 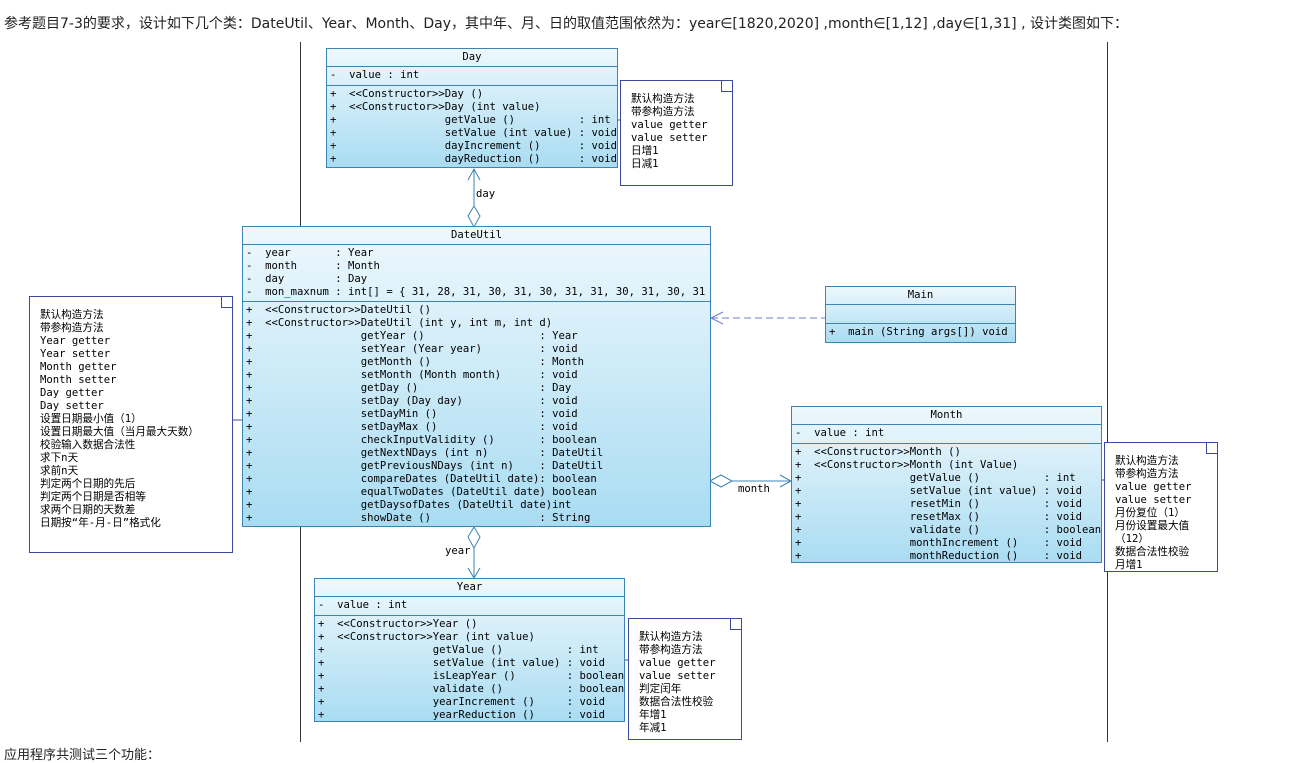 What do you see at coordinates (462, 663) in the screenshot?
I see `class-year-method: + setValue (int value) : void` at bounding box center [462, 663].